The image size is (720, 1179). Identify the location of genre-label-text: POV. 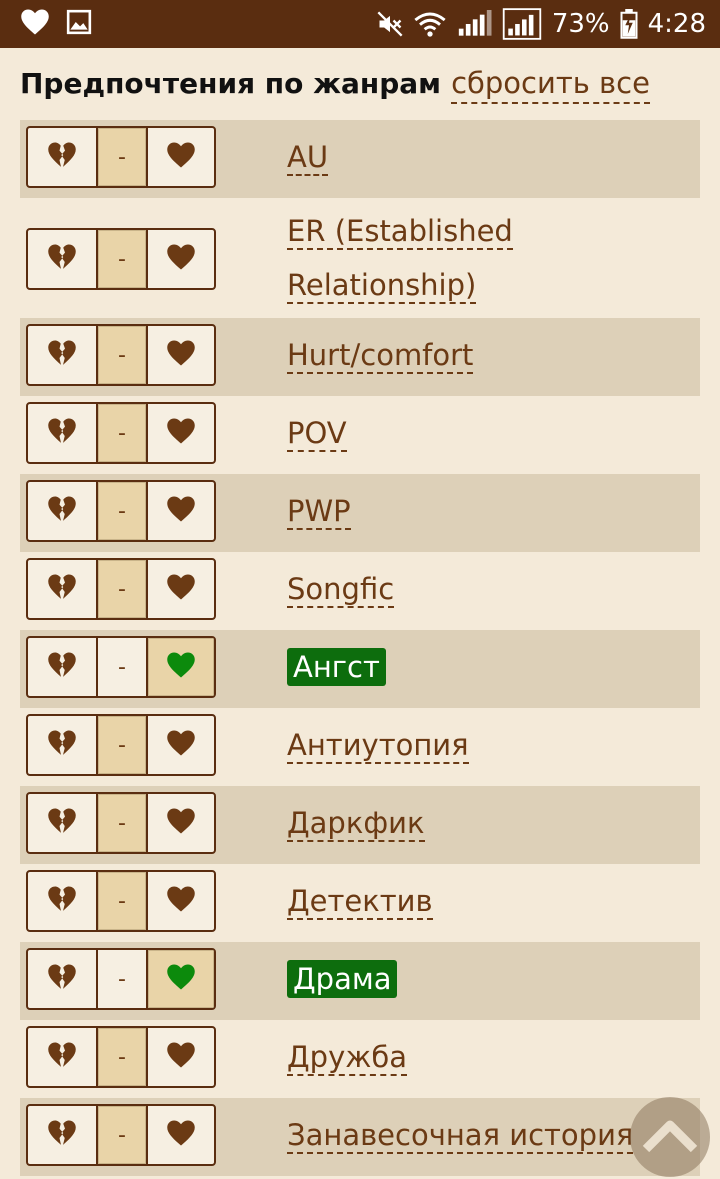
(317, 434).